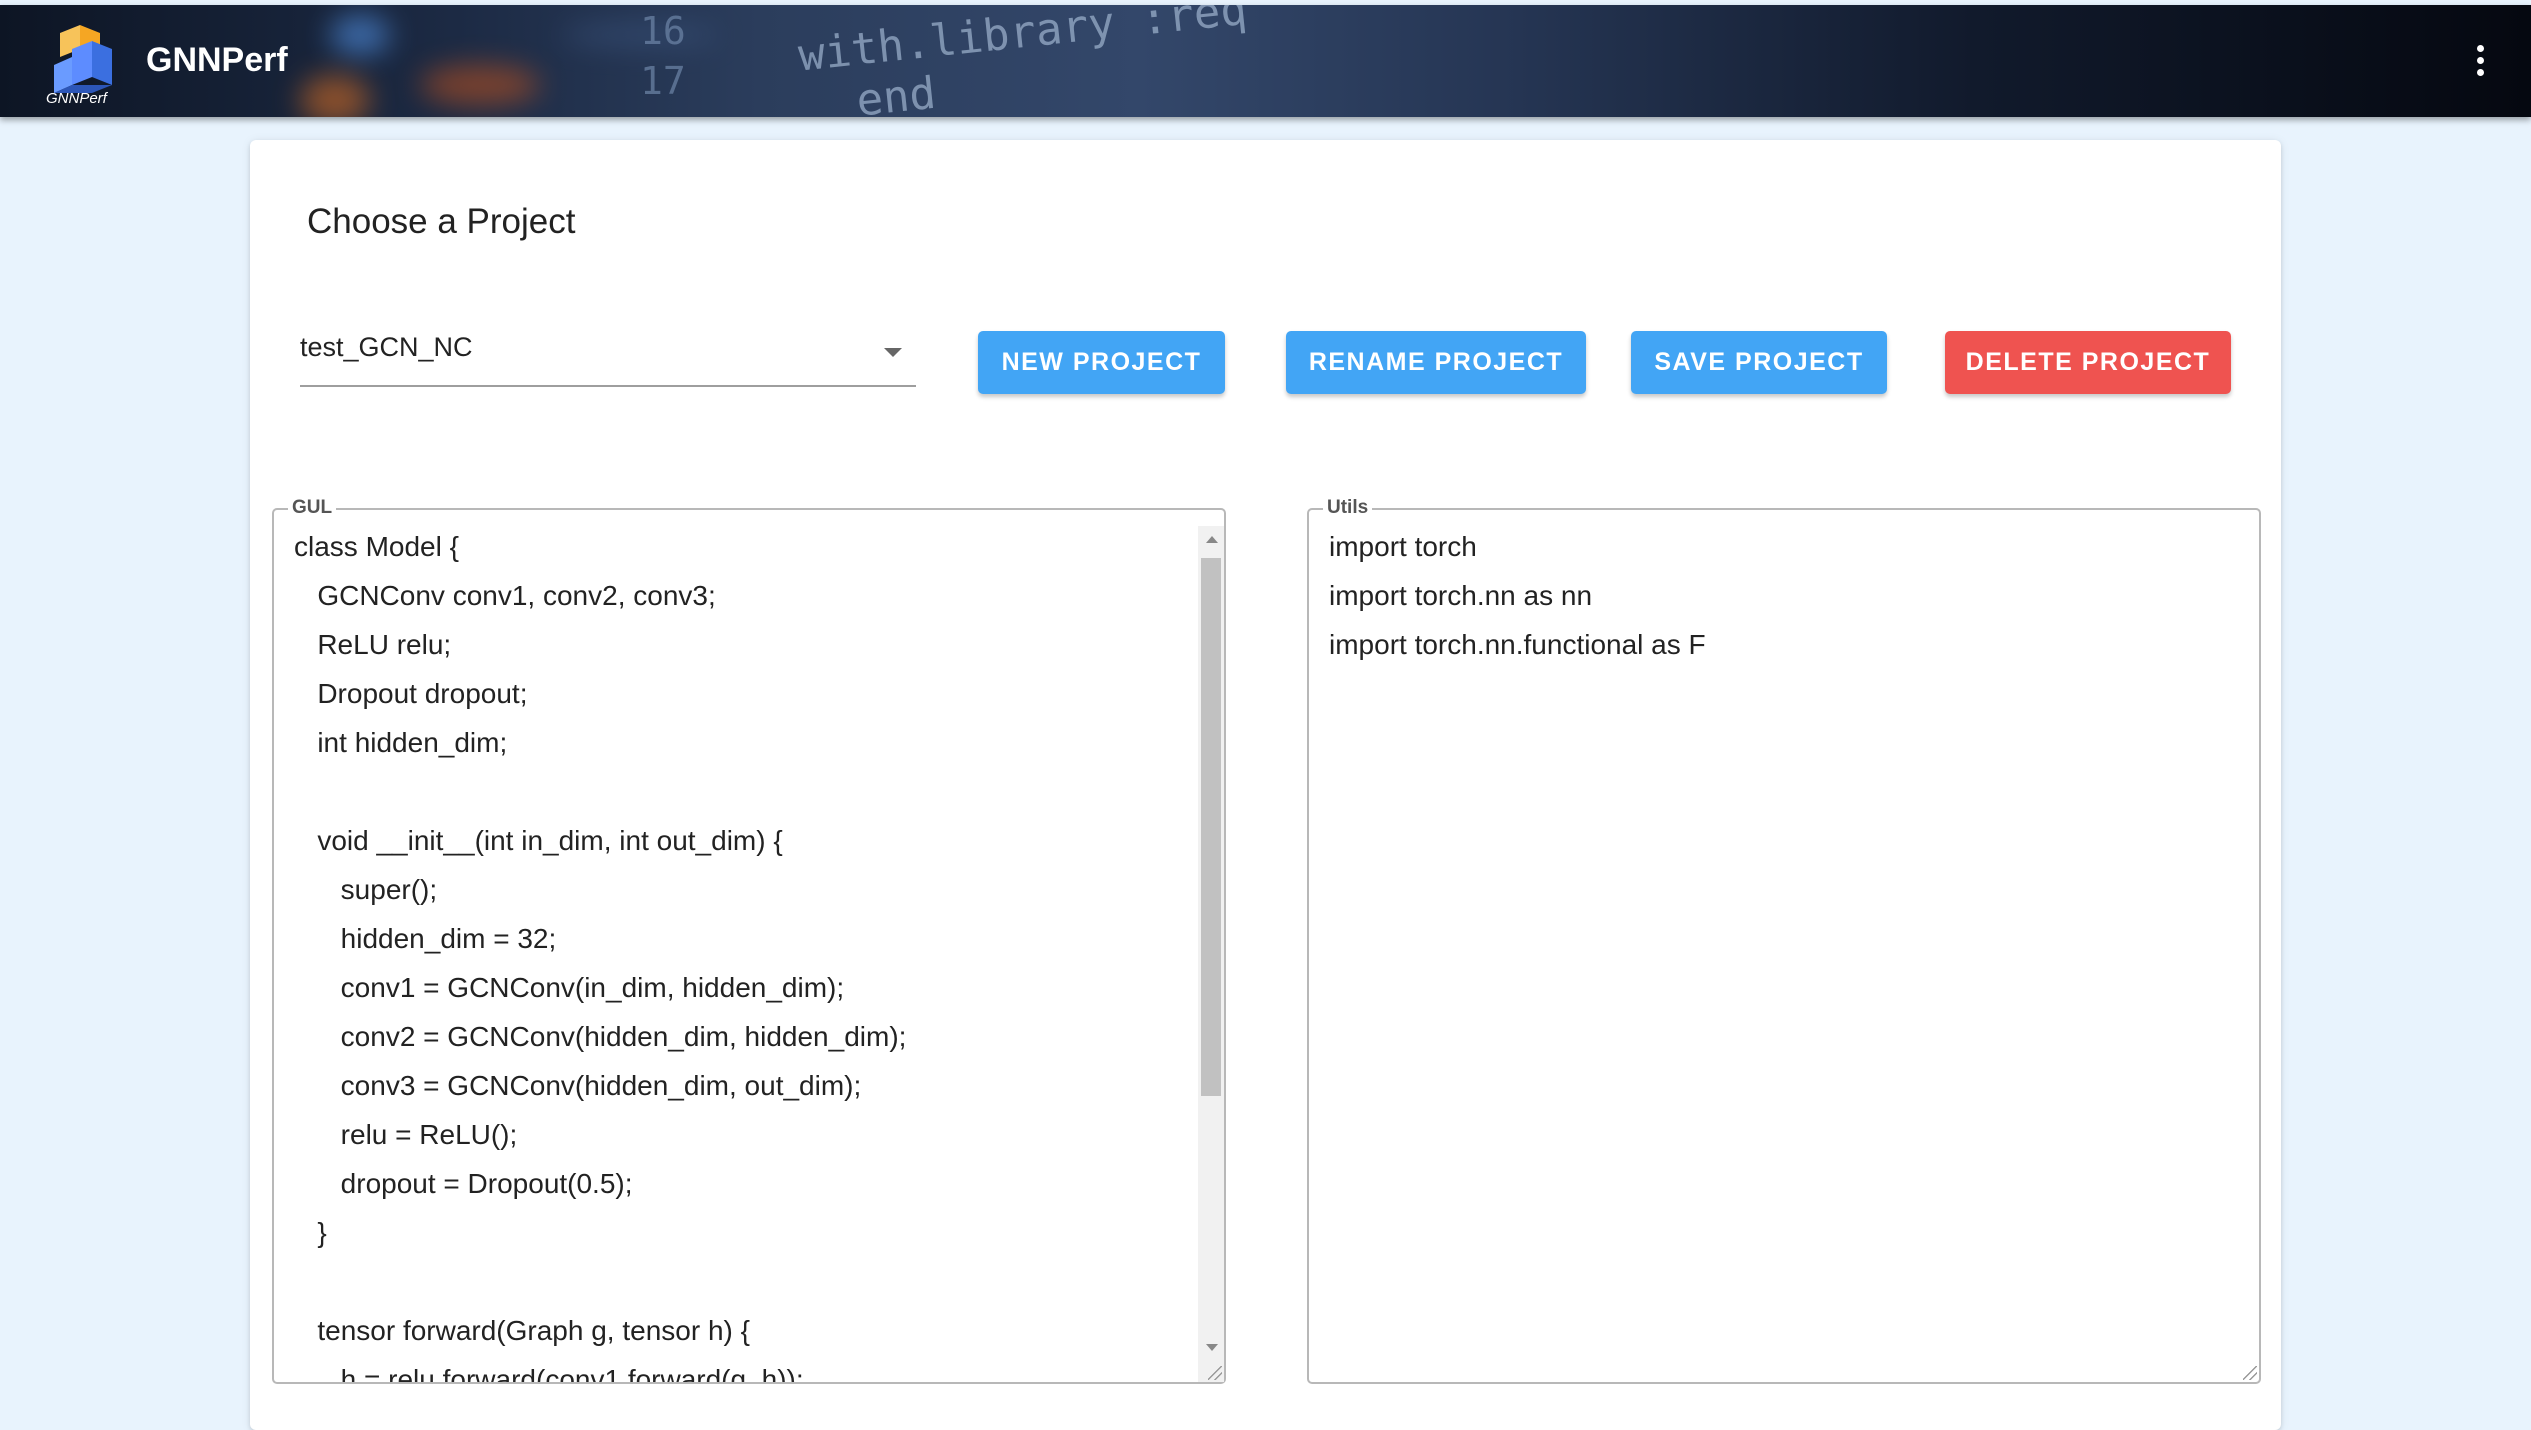 This screenshot has width=2531, height=1430. Describe the element at coordinates (1101, 362) in the screenshot. I see `new-project-button: NEW PROJECT` at that location.